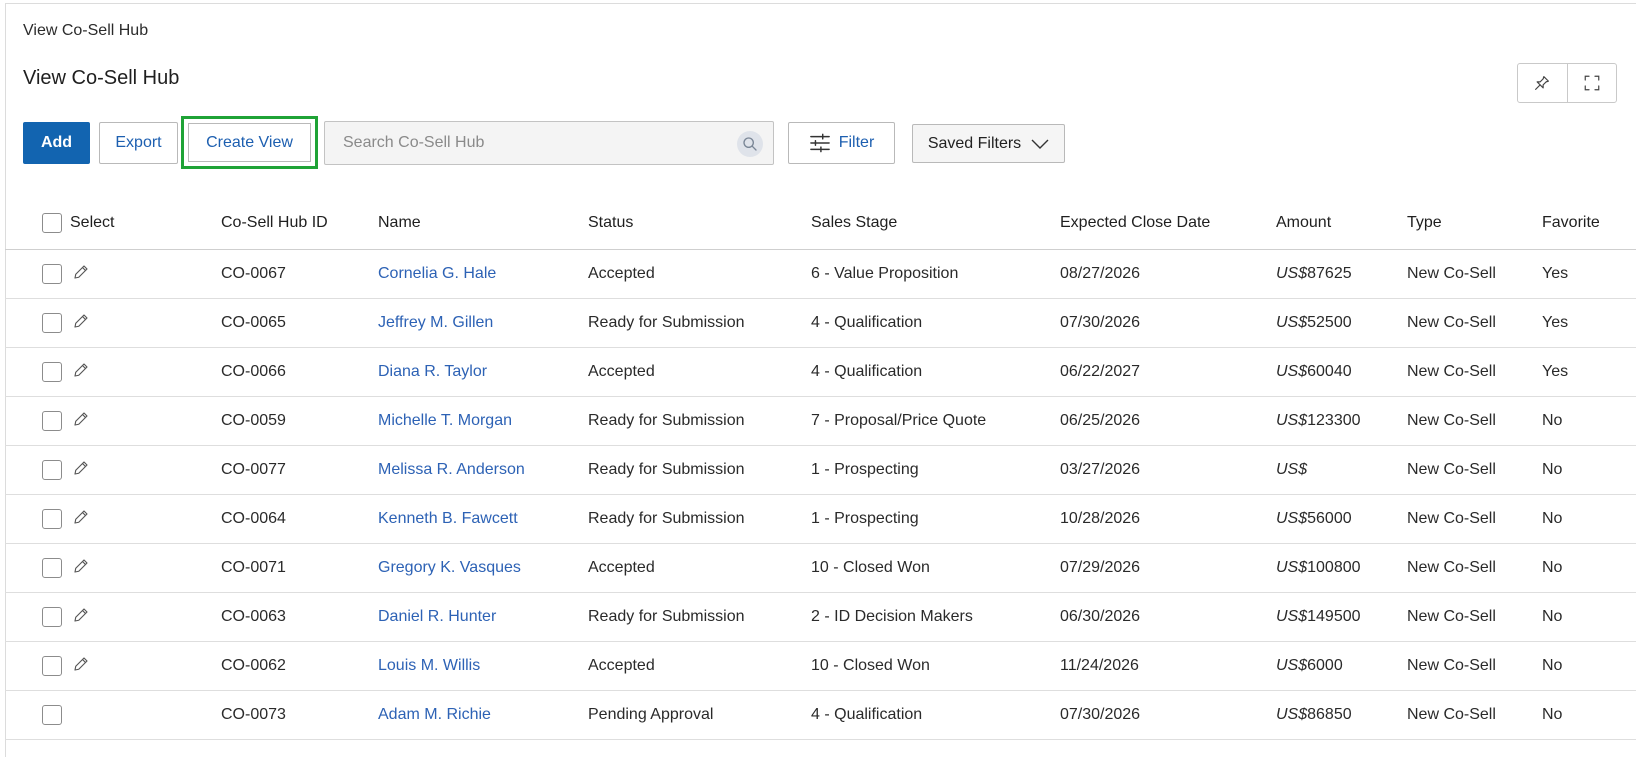  Describe the element at coordinates (1334, 567) in the screenshot. I see `amount-value: 100800` at that location.